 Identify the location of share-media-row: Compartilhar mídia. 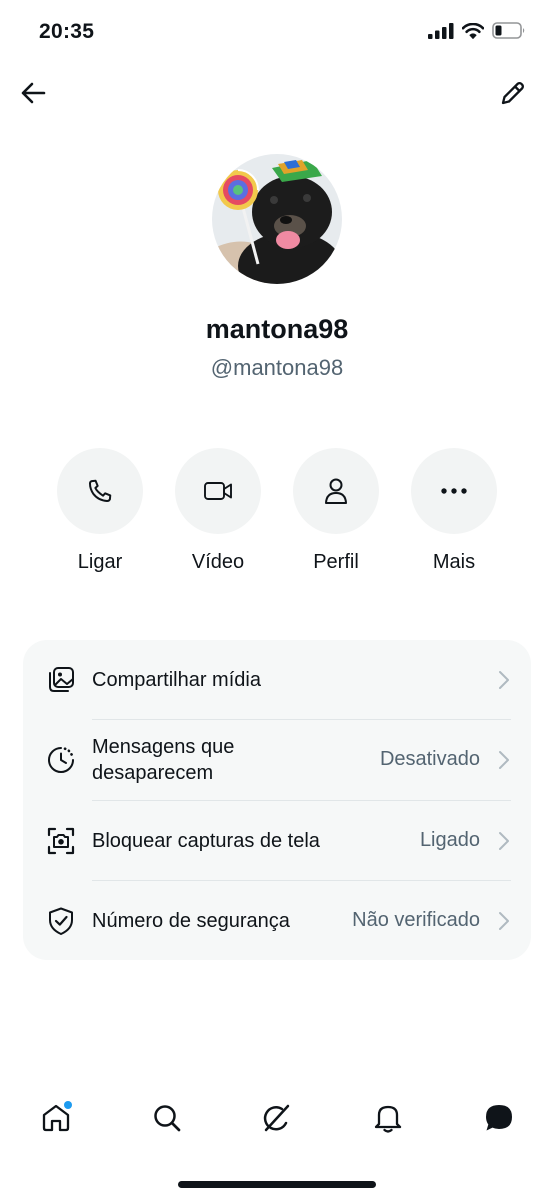
(277, 680).